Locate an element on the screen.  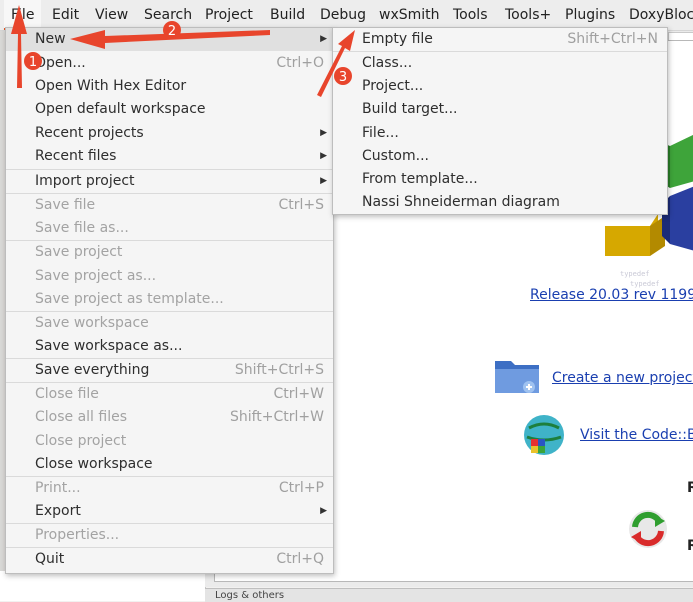
new-menu-label: Empty file is located at coordinates (397, 39).